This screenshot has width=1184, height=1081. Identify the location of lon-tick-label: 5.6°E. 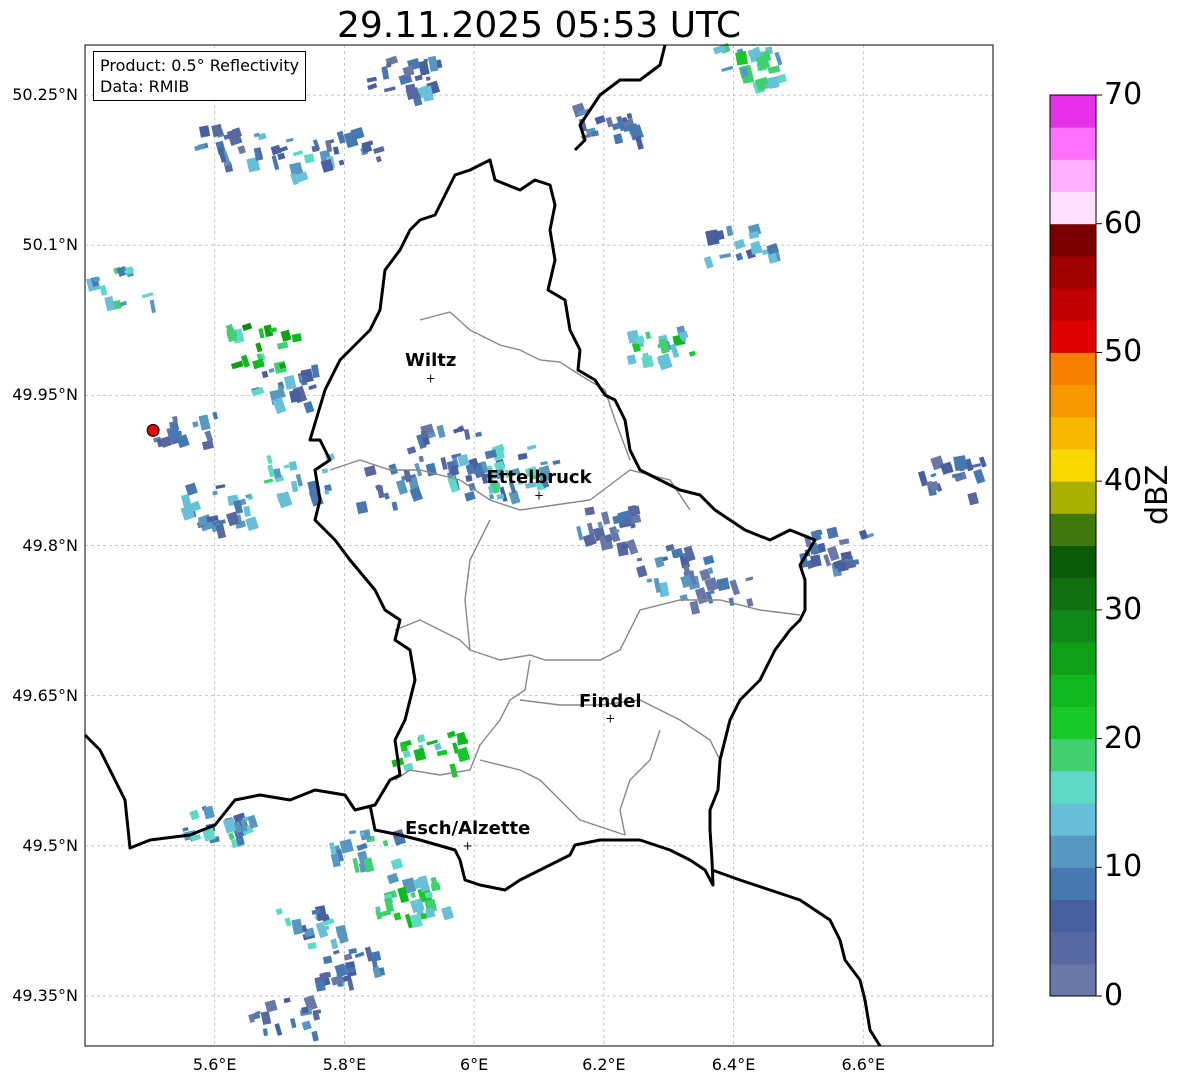
(214, 1064).